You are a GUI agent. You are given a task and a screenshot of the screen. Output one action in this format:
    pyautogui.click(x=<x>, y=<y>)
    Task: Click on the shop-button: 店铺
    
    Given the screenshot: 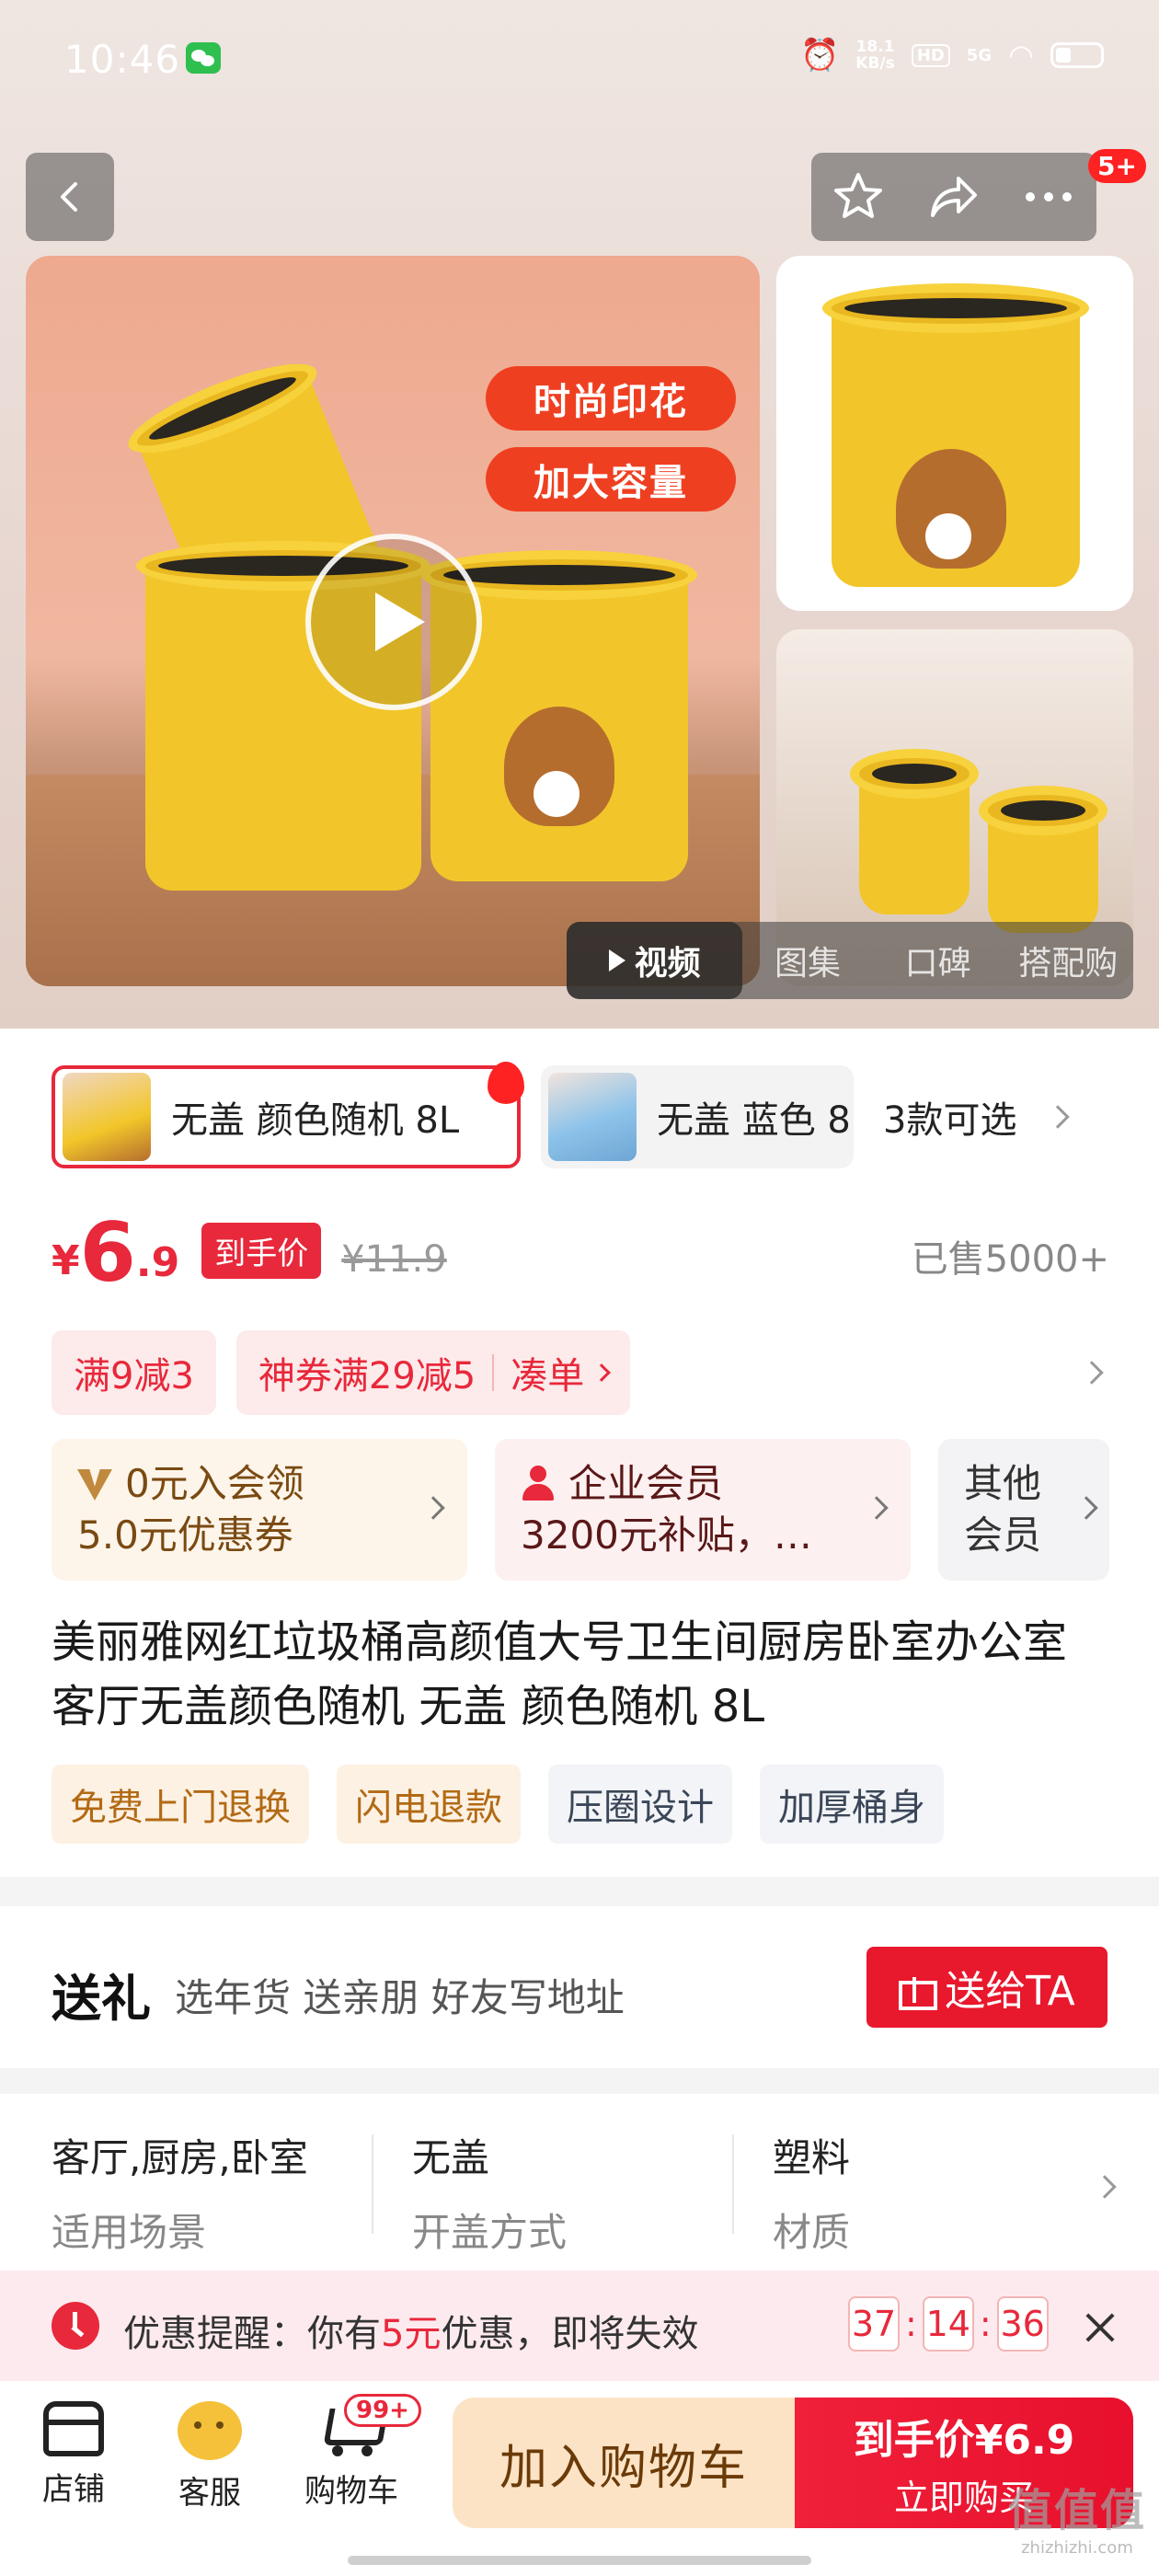 What is the action you would take?
    pyautogui.click(x=73, y=2455)
    